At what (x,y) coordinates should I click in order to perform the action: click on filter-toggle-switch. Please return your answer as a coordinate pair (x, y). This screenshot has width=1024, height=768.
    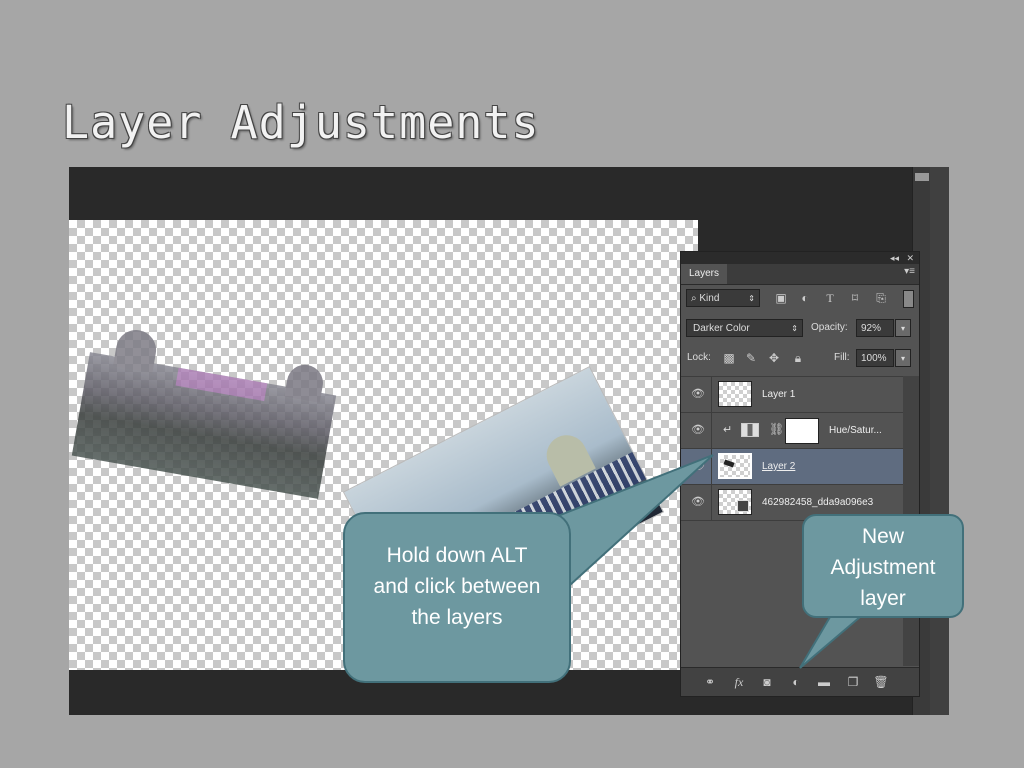
    Looking at the image, I should click on (908, 299).